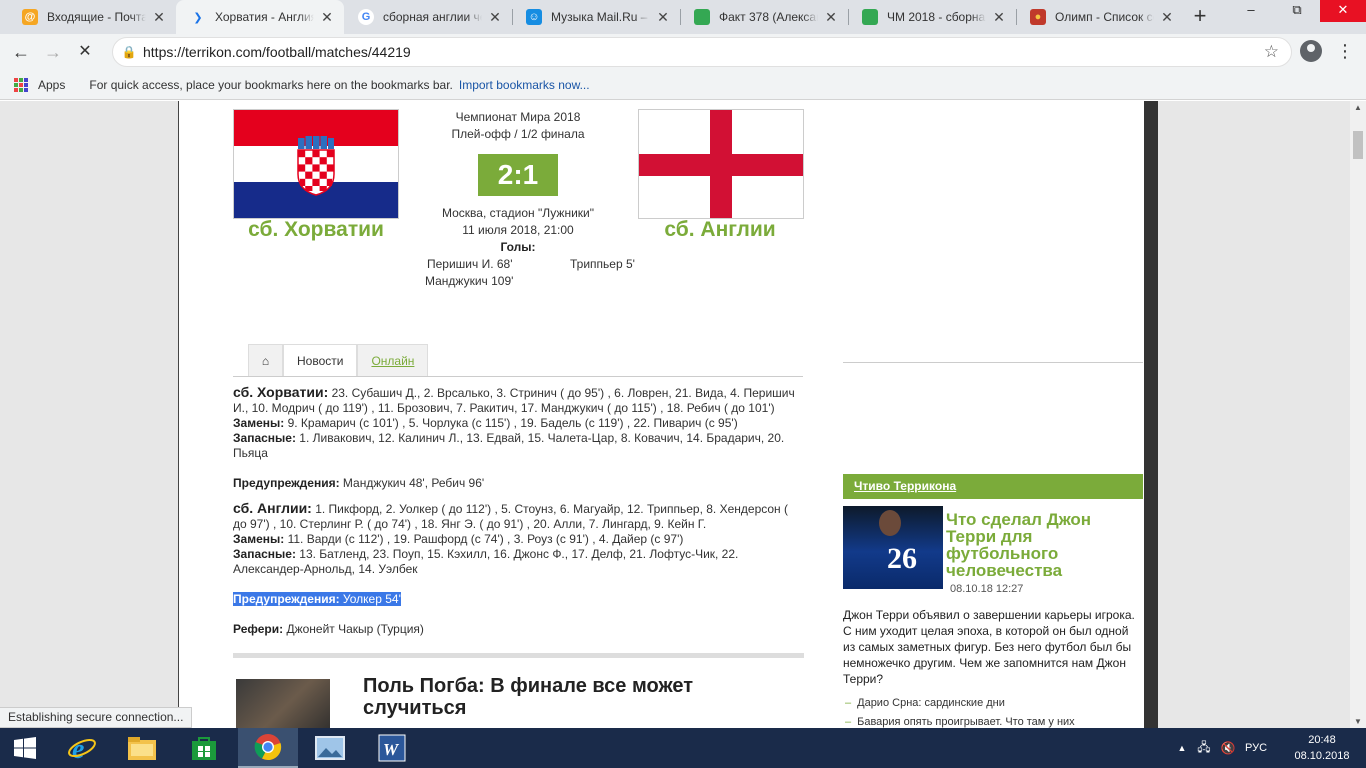 The height and width of the screenshot is (768, 1366). Describe the element at coordinates (518, 117) in the screenshot. I see `competition-name: Чемпионат Мира 2018` at that location.